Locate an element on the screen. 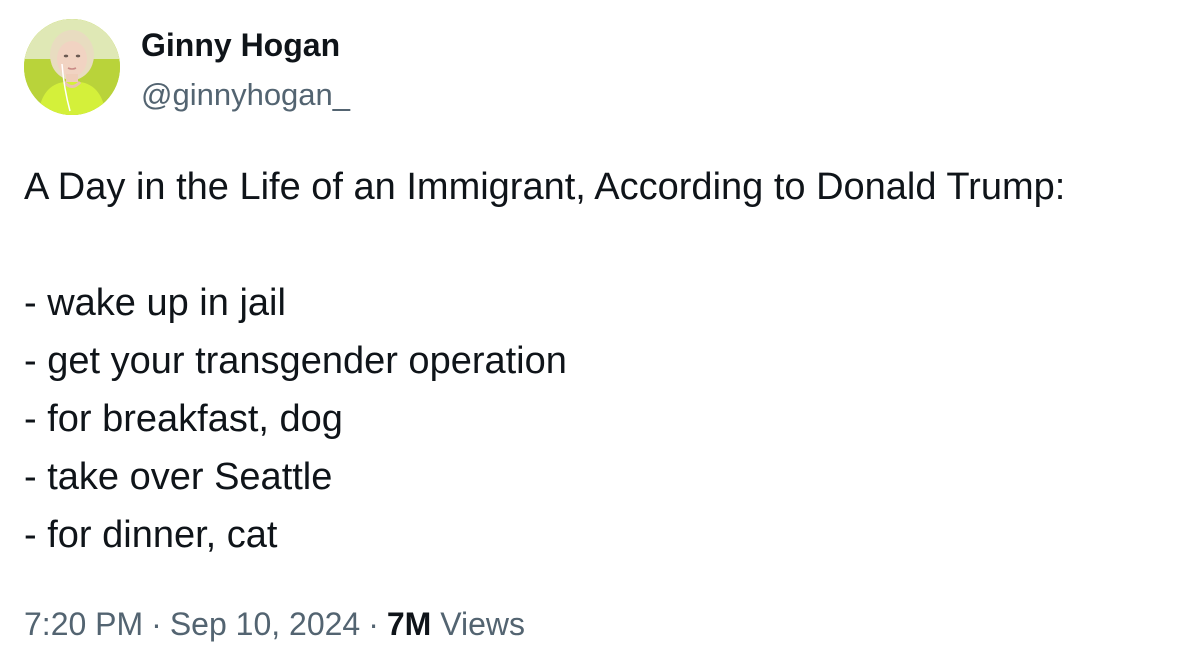 Image resolution: width=1200 pixels, height=662 pixels. tweet-list-item: - for dinner, cat is located at coordinates (151, 535).